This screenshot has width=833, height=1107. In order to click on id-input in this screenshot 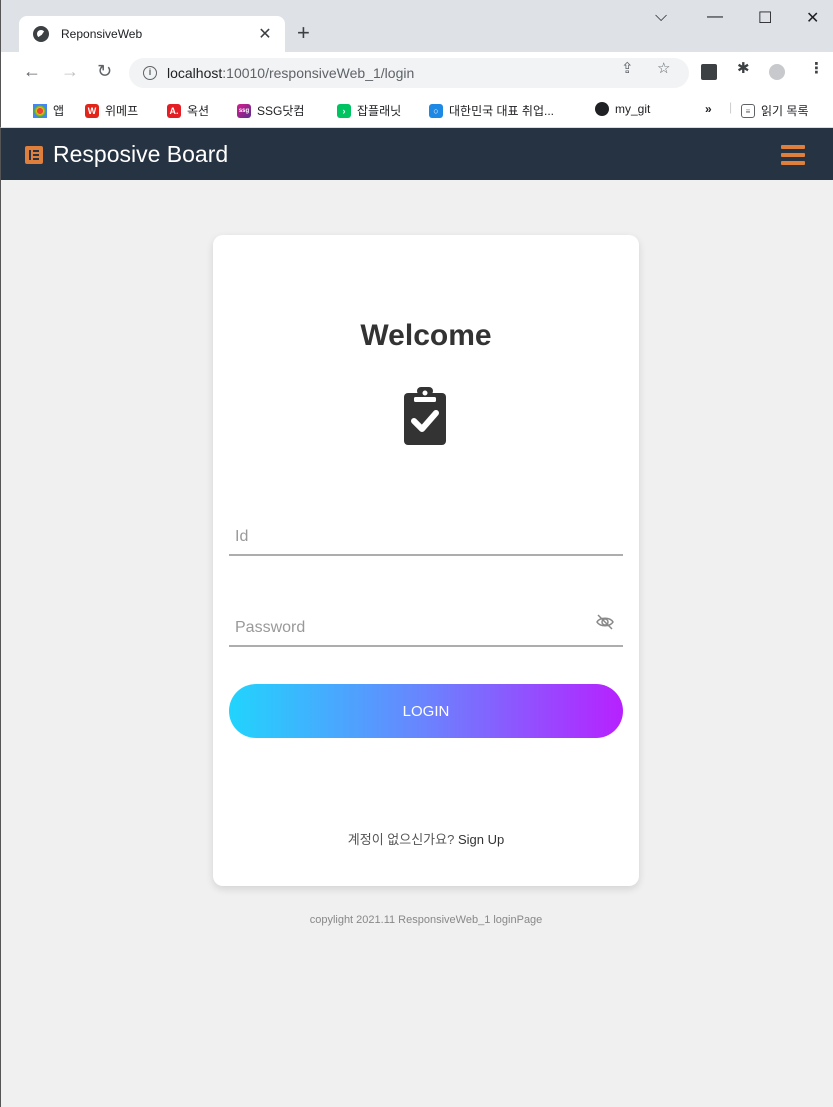, I will do `click(426, 532)`.